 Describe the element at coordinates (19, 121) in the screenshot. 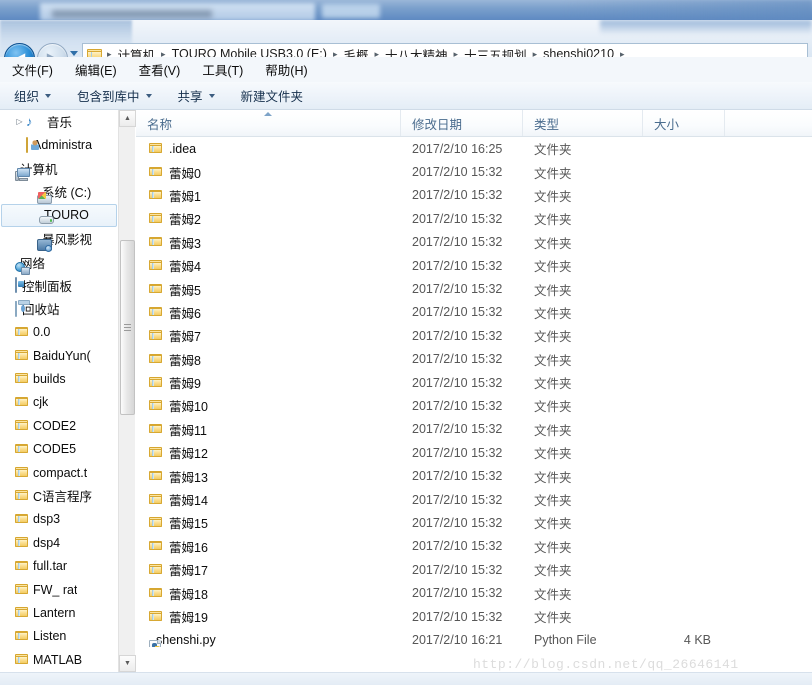

I see `expander-chevron-right-icon: ▷` at that location.